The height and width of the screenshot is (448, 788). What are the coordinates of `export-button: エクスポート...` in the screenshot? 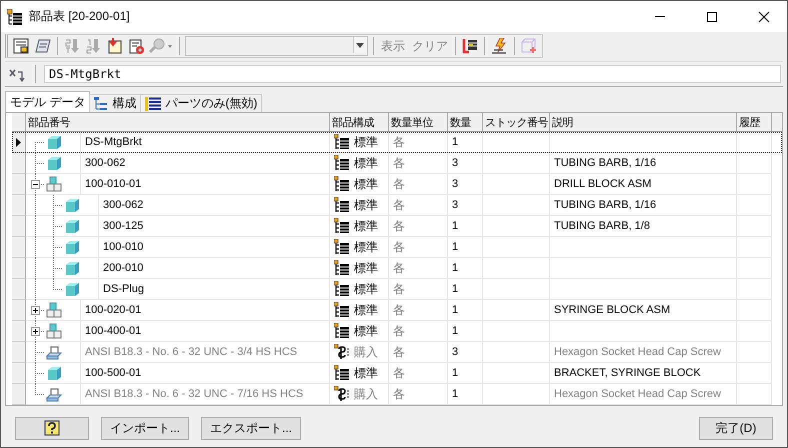 It's located at (251, 428).